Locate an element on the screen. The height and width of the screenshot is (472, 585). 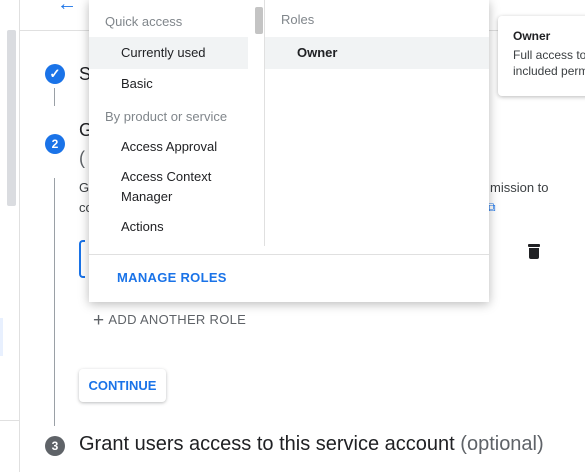
continue-button: CONTINUE is located at coordinates (122, 385).